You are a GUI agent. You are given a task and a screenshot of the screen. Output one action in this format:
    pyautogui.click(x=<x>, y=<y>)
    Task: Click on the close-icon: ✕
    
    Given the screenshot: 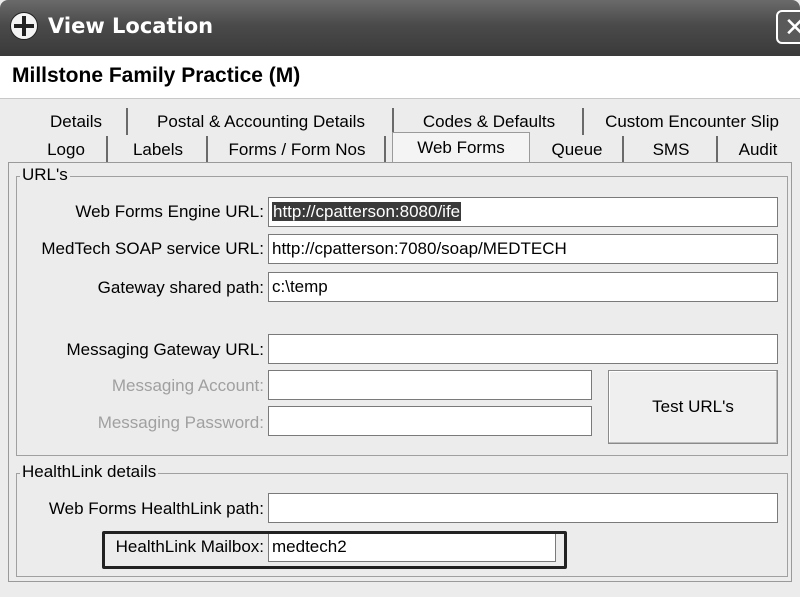 What is the action you would take?
    pyautogui.click(x=792, y=27)
    